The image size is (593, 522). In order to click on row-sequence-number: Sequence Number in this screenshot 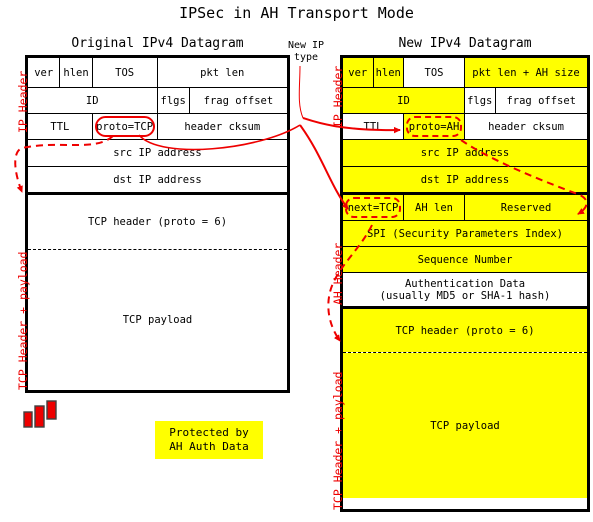, I will do `click(465, 260)`.